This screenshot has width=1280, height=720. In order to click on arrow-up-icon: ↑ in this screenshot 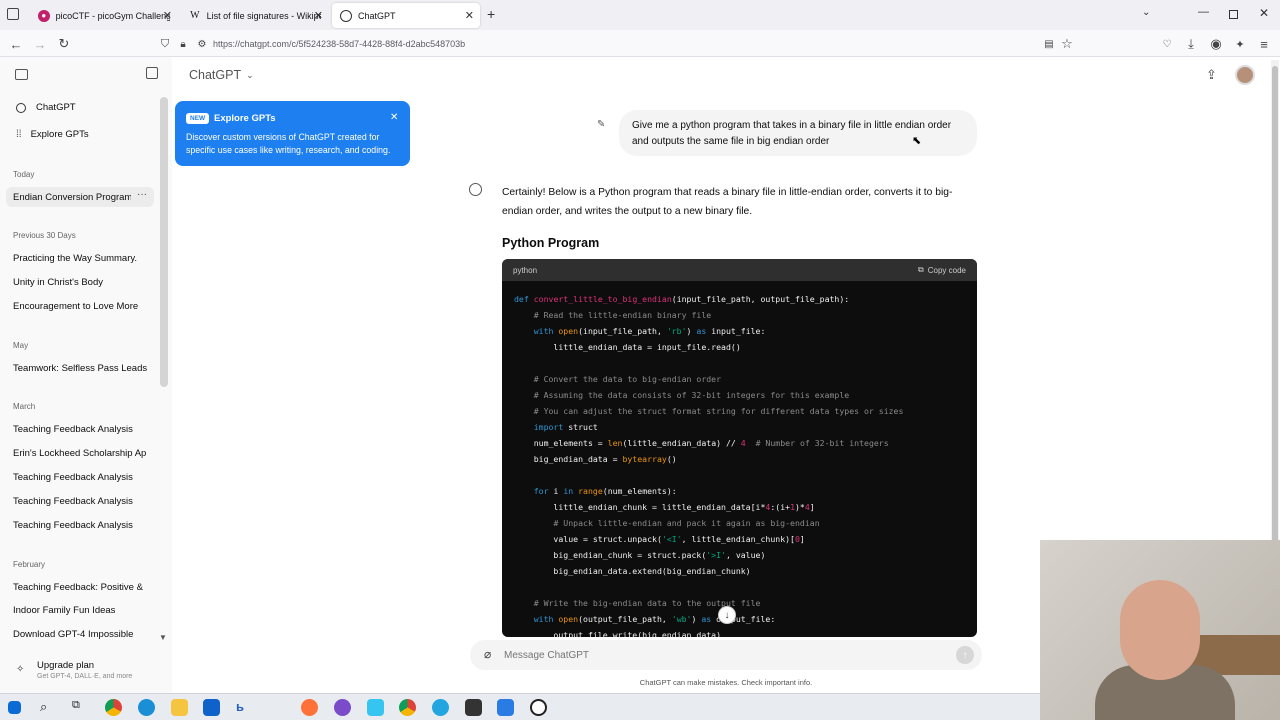, I will do `click(965, 655)`.